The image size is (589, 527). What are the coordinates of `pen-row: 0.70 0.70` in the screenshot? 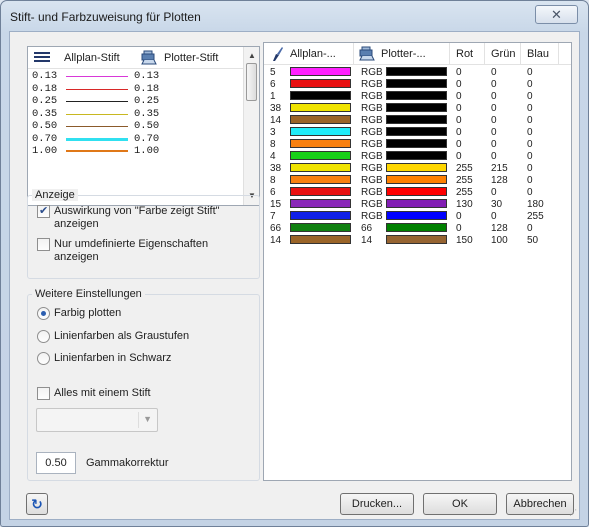 It's located at (136, 139).